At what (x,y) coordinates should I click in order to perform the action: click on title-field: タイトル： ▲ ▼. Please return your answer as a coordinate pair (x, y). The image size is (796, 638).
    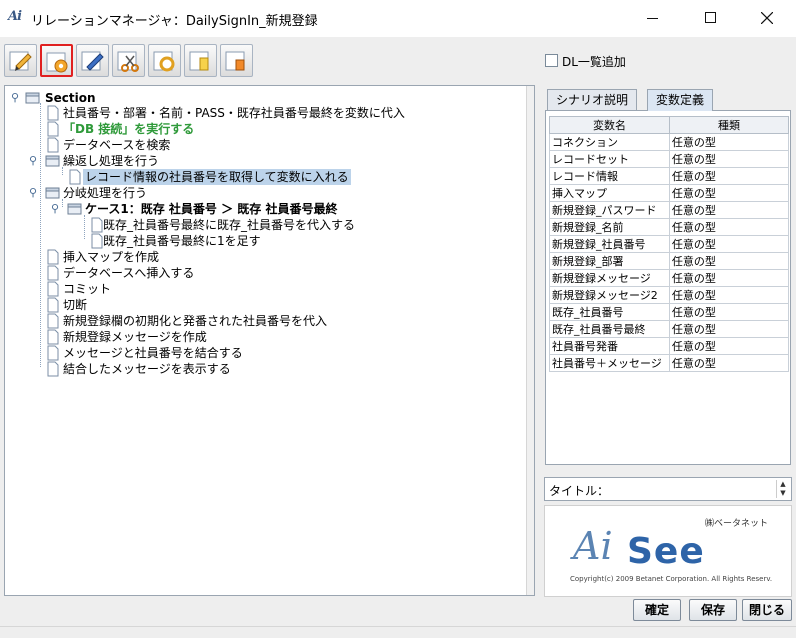
    Looking at the image, I should click on (668, 489).